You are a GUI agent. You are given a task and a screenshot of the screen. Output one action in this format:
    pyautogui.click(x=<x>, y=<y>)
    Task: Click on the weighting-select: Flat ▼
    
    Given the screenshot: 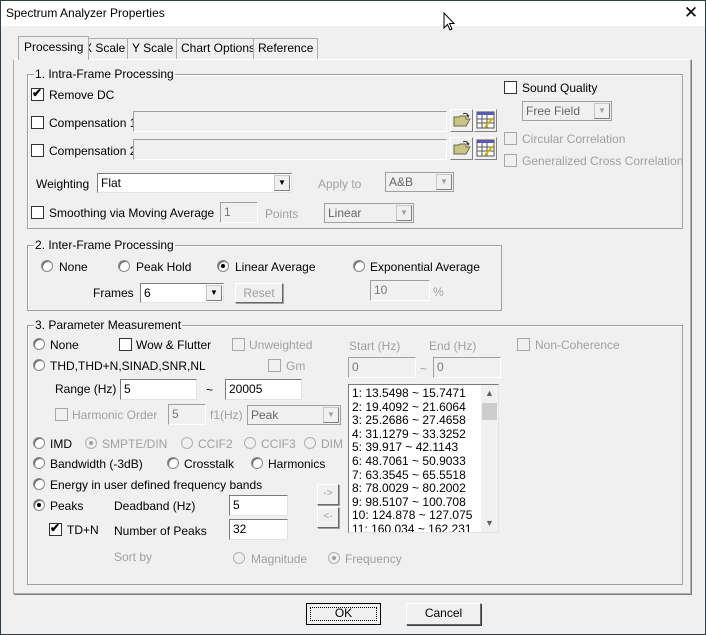 What is the action you would take?
    pyautogui.click(x=194, y=183)
    